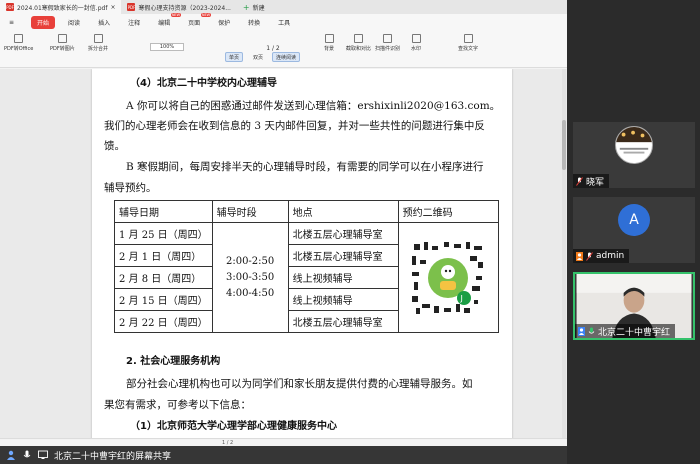  I want to click on table-header: 预约二维码, so click(448, 211).